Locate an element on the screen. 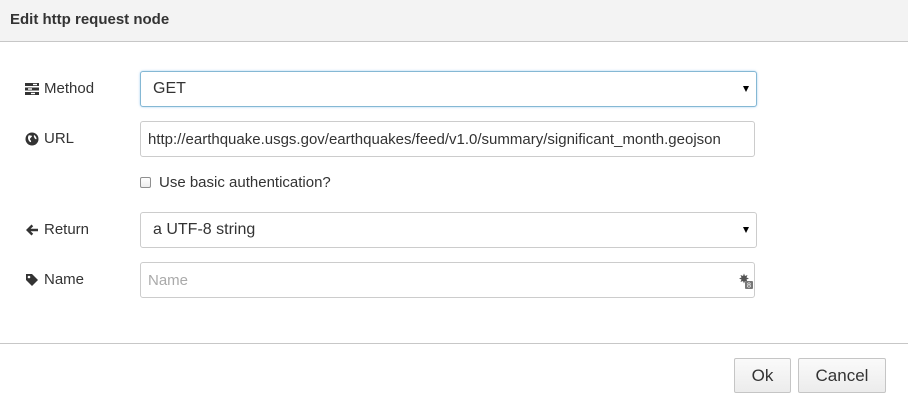 The height and width of the screenshot is (406, 908). name-label-text: Name is located at coordinates (64, 279).